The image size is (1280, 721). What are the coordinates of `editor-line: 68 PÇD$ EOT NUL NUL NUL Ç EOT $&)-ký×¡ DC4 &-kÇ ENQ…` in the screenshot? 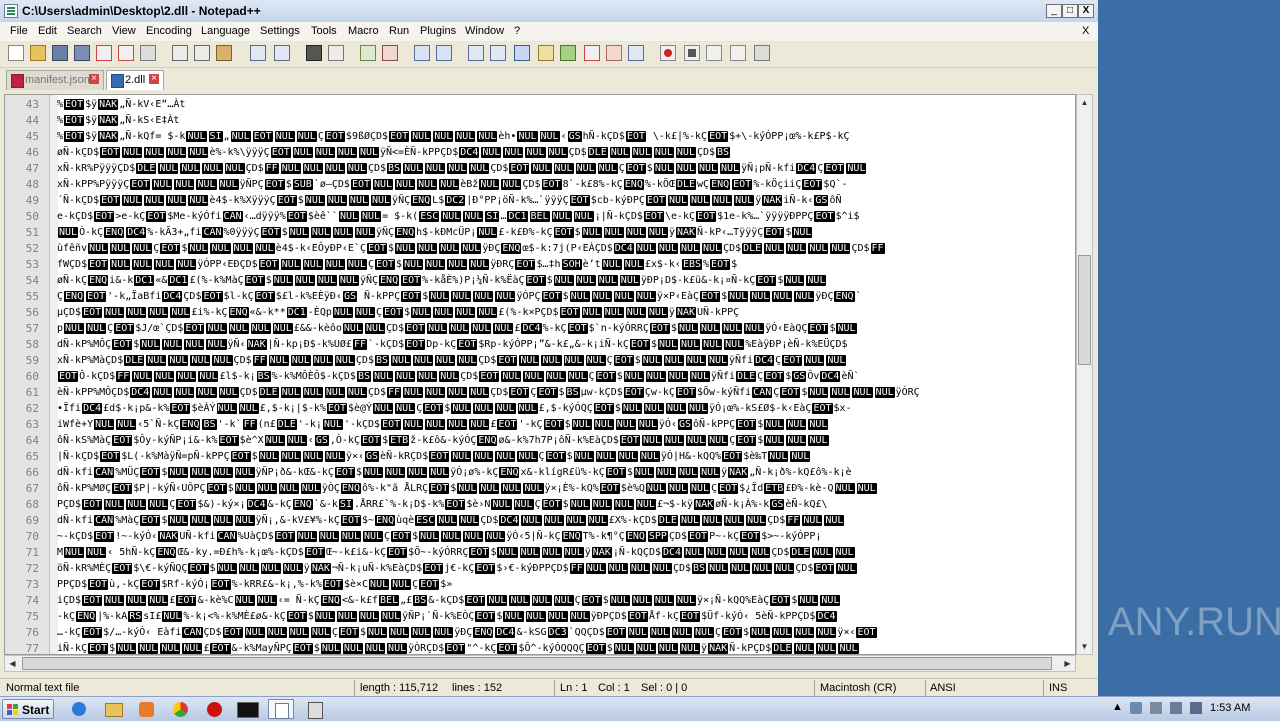 It's located at (540, 505).